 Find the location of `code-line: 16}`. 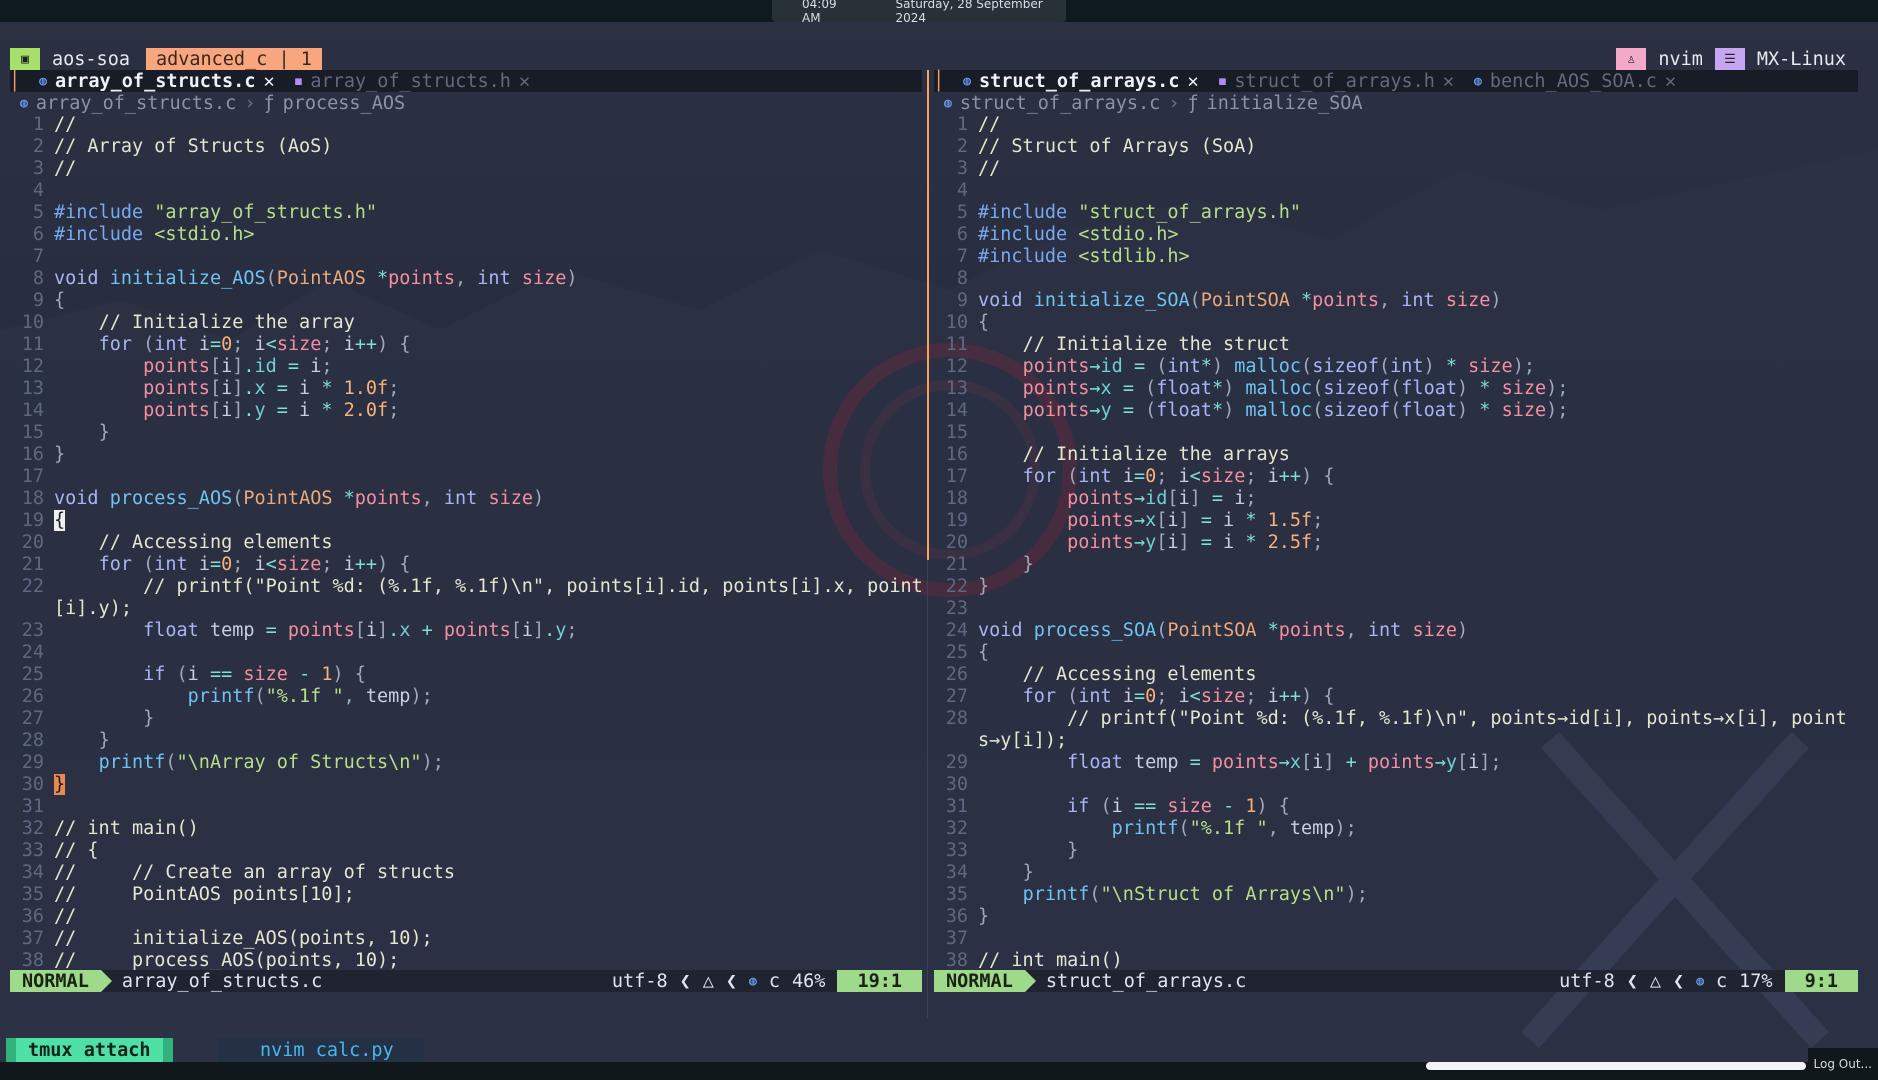

code-line: 16} is located at coordinates (466, 455).